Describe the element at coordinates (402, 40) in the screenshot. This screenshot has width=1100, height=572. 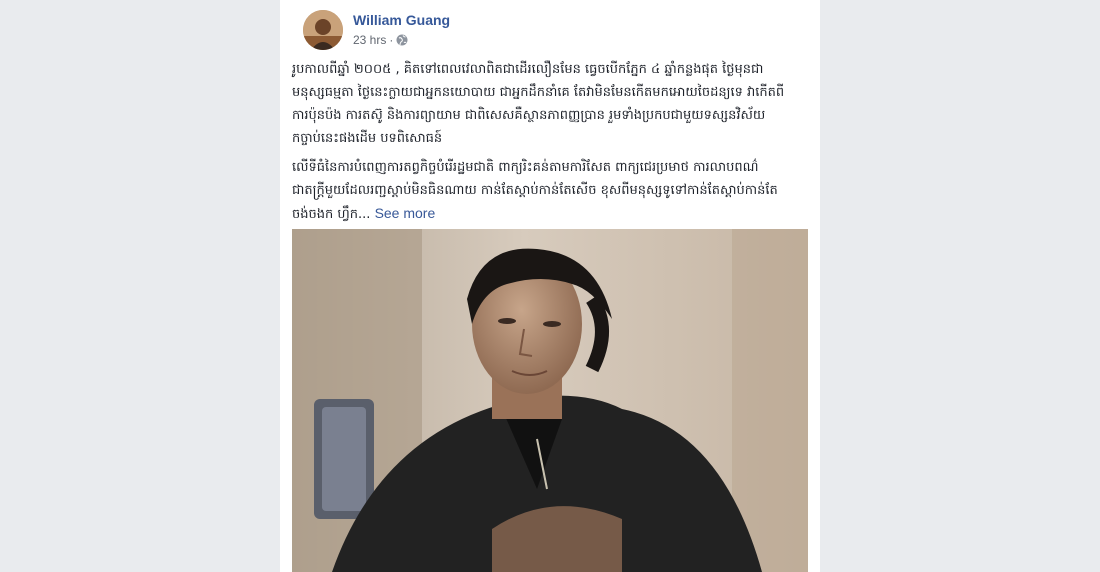
I see `globe-icon` at that location.